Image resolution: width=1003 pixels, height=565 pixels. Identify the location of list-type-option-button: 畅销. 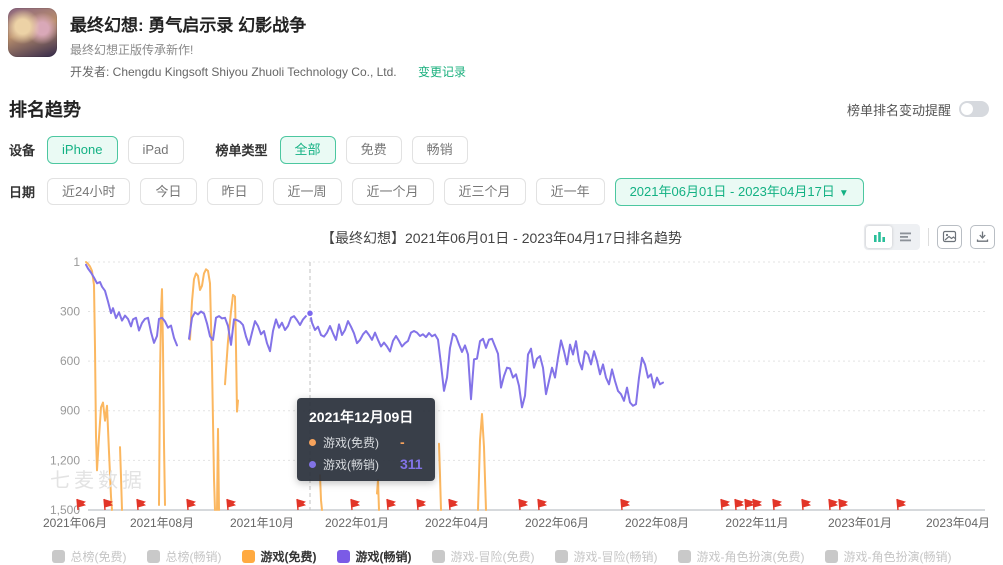
(439, 150).